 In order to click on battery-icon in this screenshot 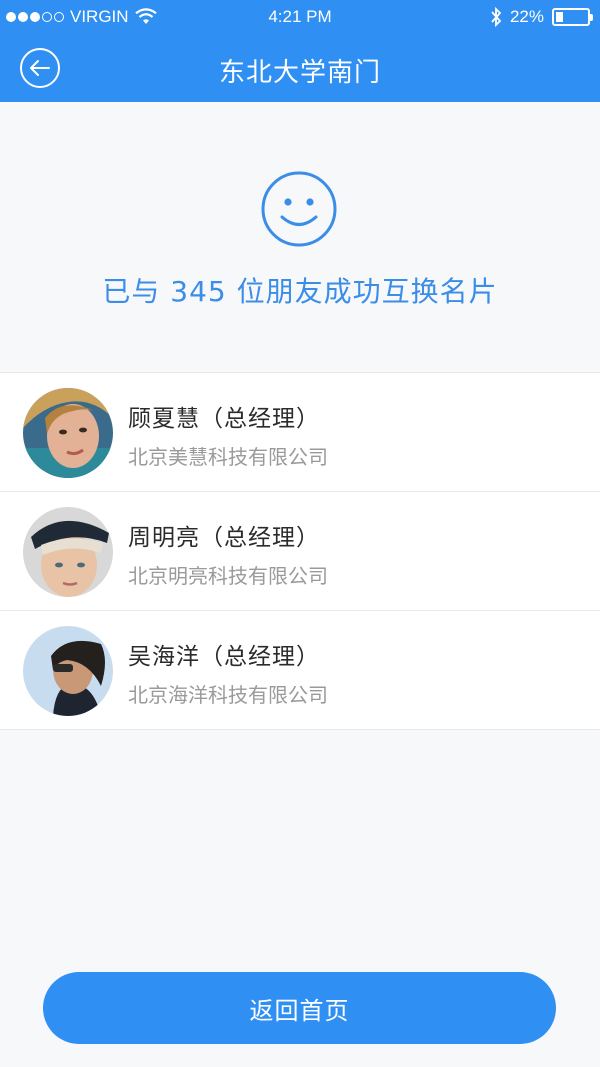, I will do `click(572, 17)`.